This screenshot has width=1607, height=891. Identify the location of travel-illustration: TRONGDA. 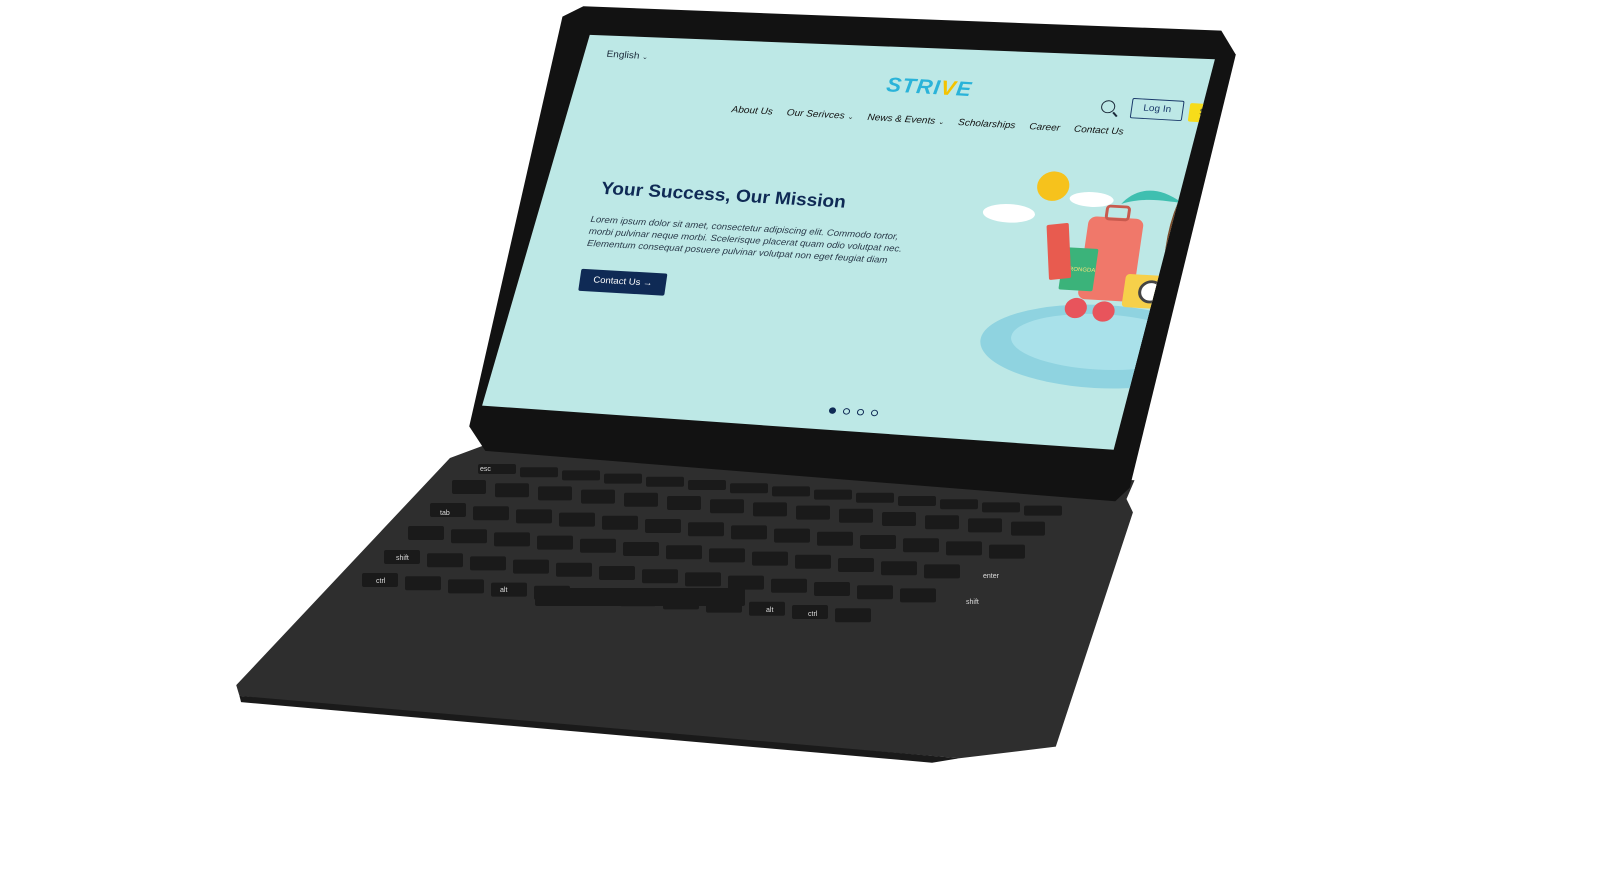
(1097, 280).